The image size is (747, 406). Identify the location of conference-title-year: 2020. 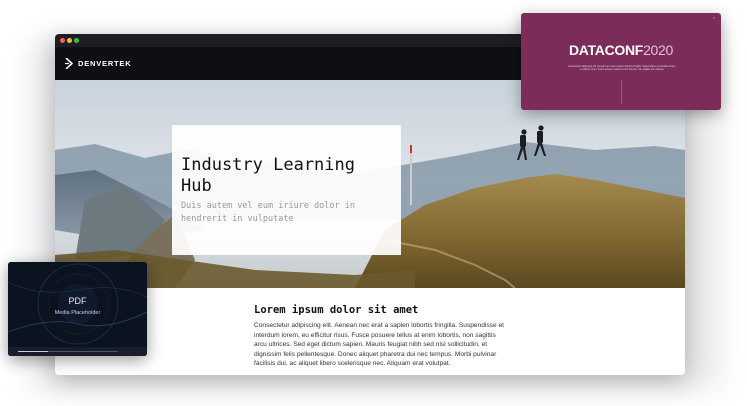
(658, 50).